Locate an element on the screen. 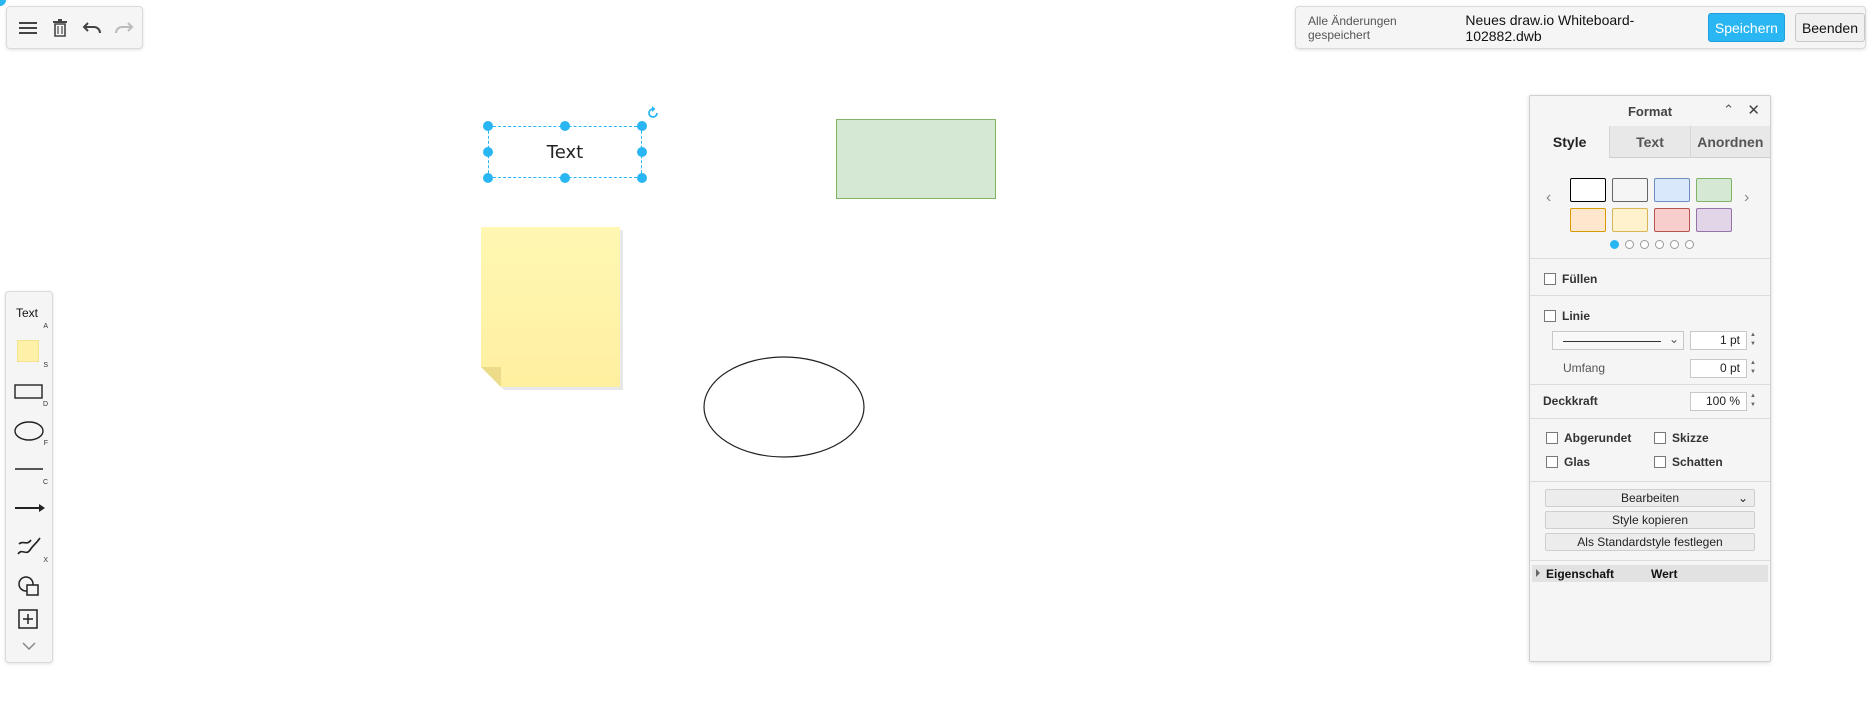 Image resolution: width=1870 pixels, height=705 pixels. line-tool-shortcut: C is located at coordinates (45, 482).